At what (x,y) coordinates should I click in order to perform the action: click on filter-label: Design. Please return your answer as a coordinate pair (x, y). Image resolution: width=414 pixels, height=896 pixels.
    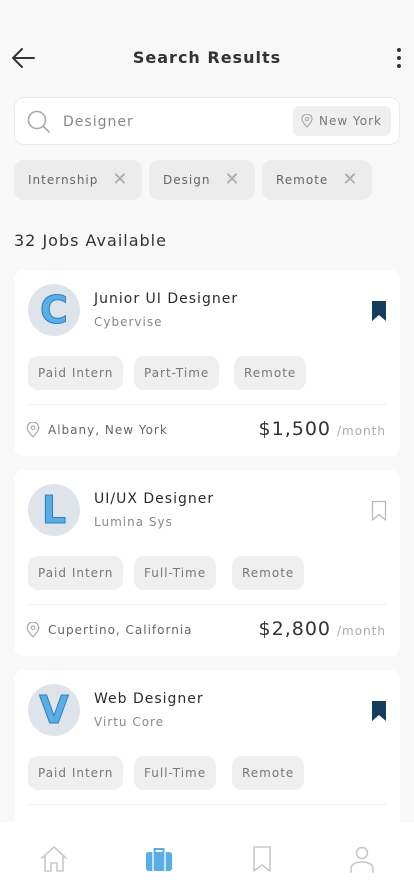
    Looking at the image, I should click on (187, 180).